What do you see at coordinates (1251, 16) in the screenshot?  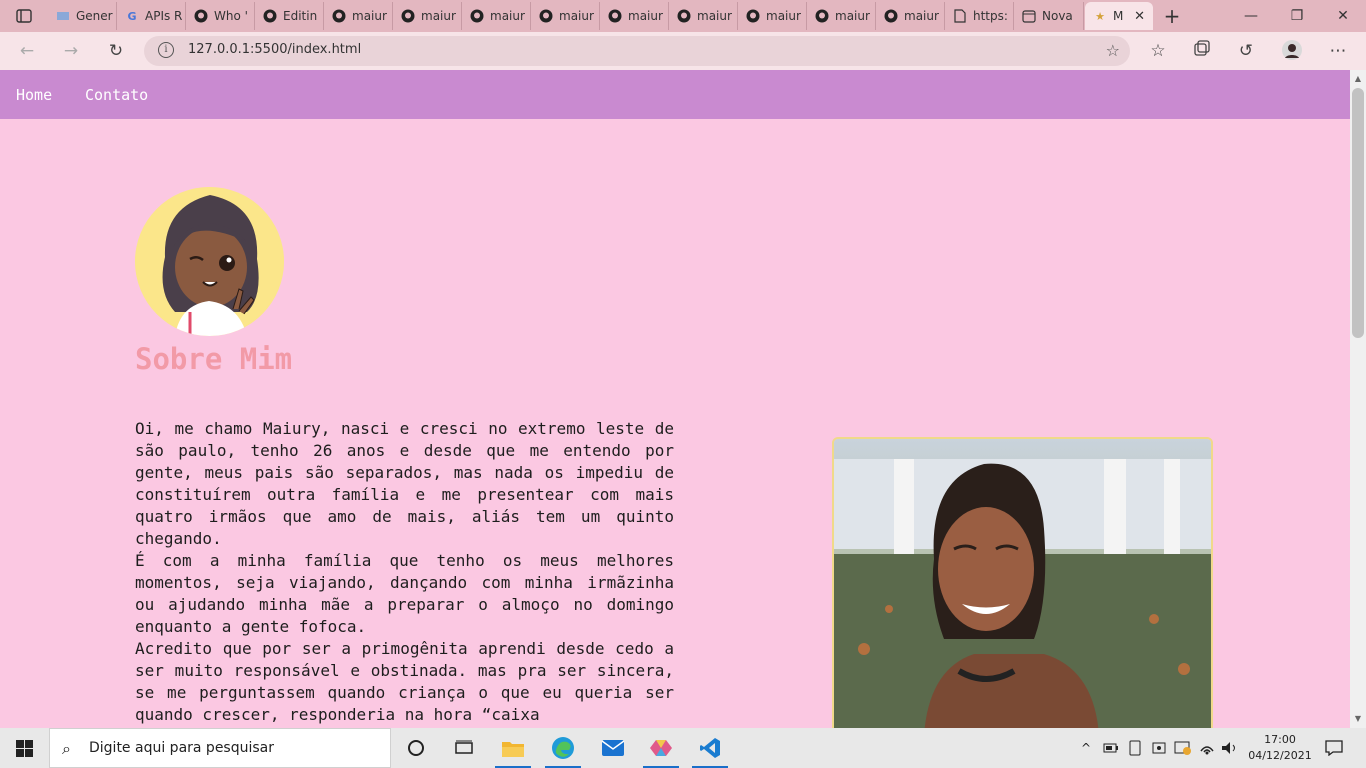 I see `minimize-button: —` at bounding box center [1251, 16].